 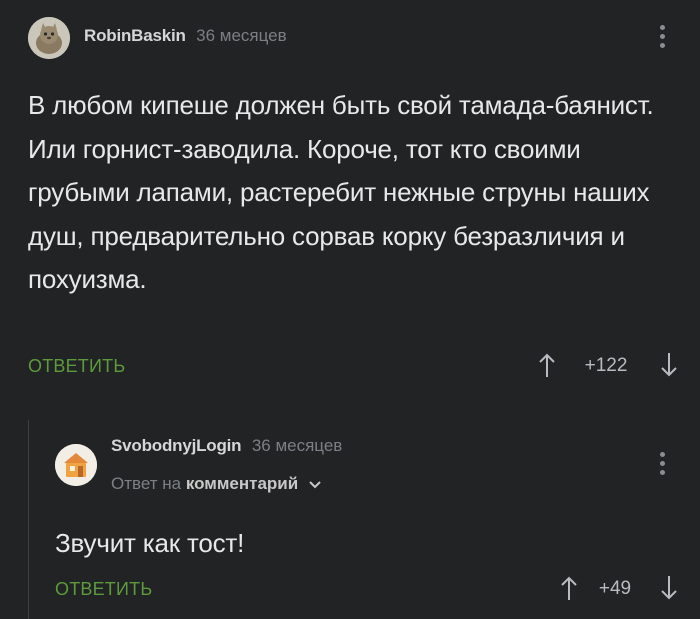 What do you see at coordinates (615, 588) in the screenshot?
I see `vote-score: +49` at bounding box center [615, 588].